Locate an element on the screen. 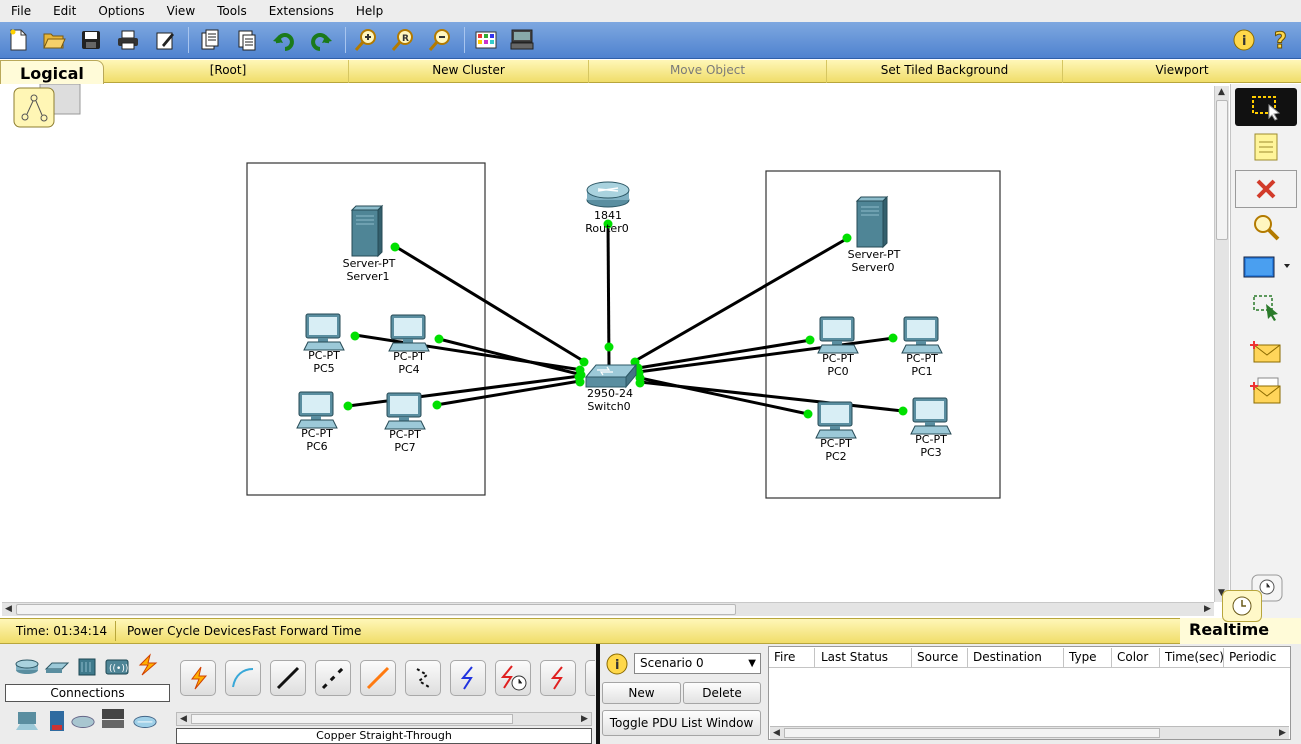  info-icon: i is located at coordinates (1244, 40).